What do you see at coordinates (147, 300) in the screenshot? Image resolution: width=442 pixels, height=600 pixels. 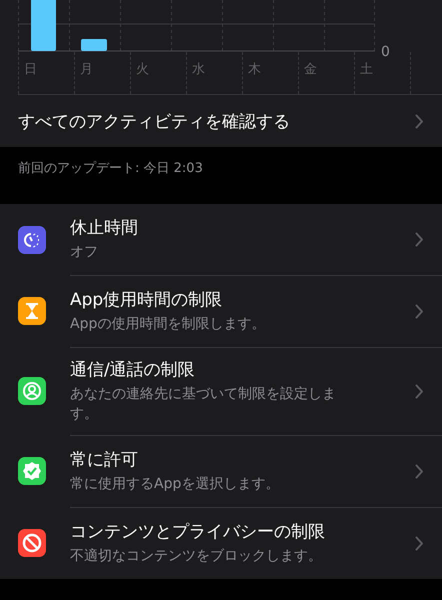 I see `row-title: App使用時間の制限` at bounding box center [147, 300].